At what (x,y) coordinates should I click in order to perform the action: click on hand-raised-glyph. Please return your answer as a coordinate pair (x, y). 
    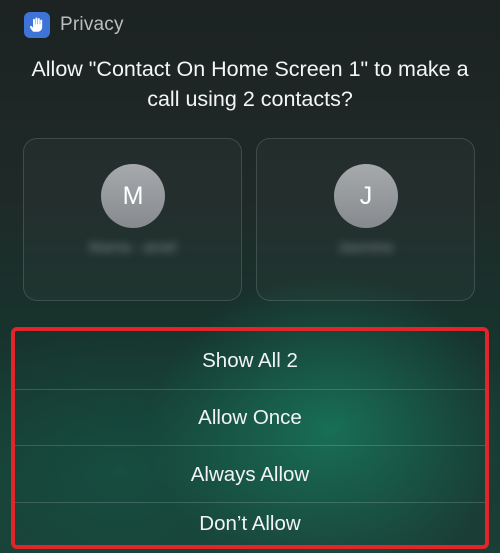
    Looking at the image, I should click on (36, 24).